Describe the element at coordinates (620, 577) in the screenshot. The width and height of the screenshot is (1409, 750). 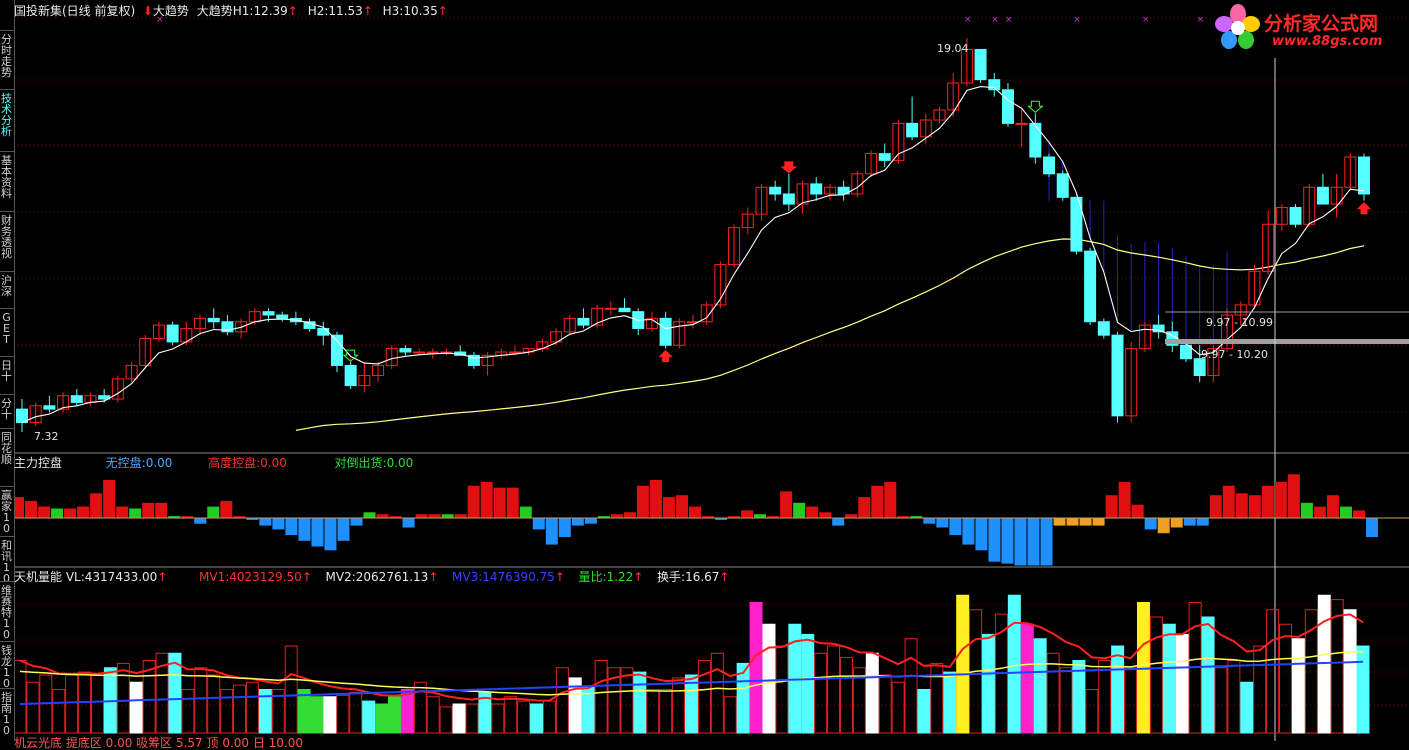
I see `volume-ratio-value: 1.22` at that location.